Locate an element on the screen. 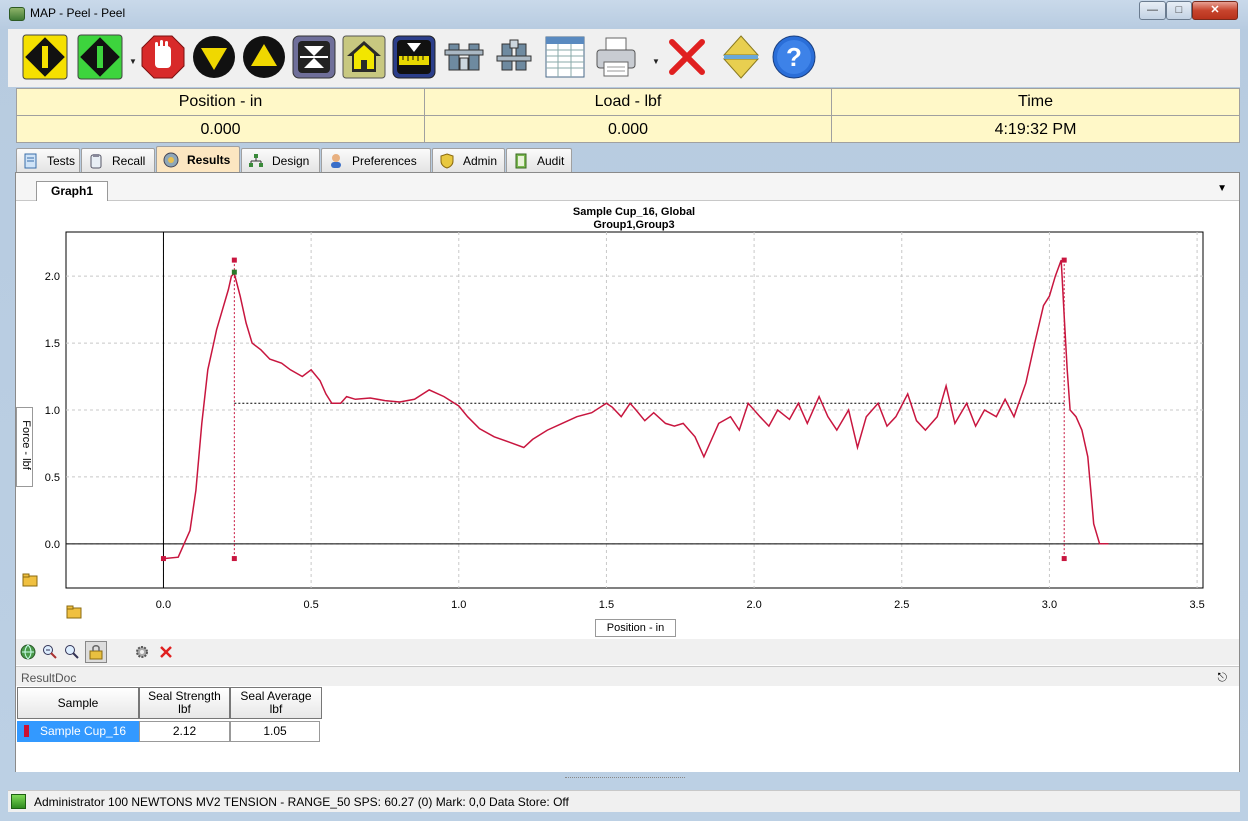  remove-icon is located at coordinates (166, 652).